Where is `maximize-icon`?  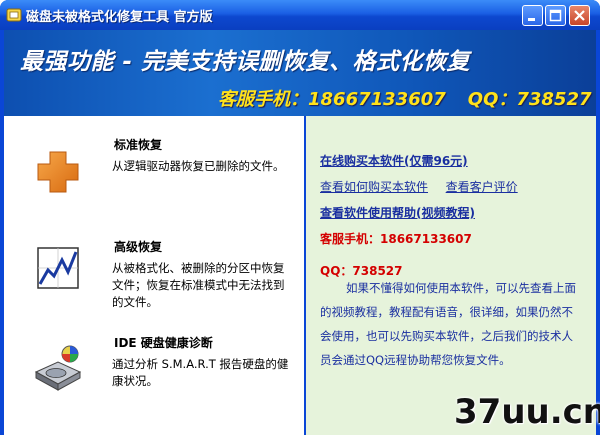
maximize-icon is located at coordinates (555, 15).